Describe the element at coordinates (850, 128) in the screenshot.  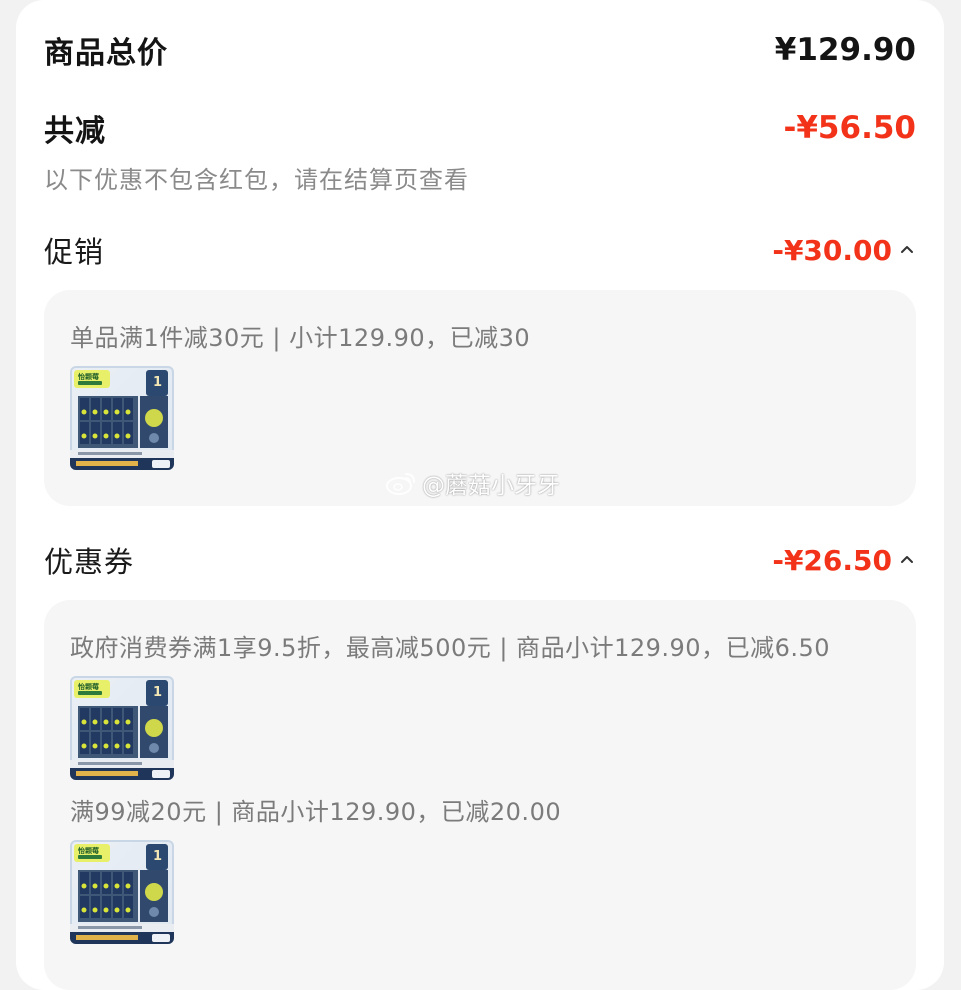
I see `total-reduction-amount: -¥56.50` at that location.